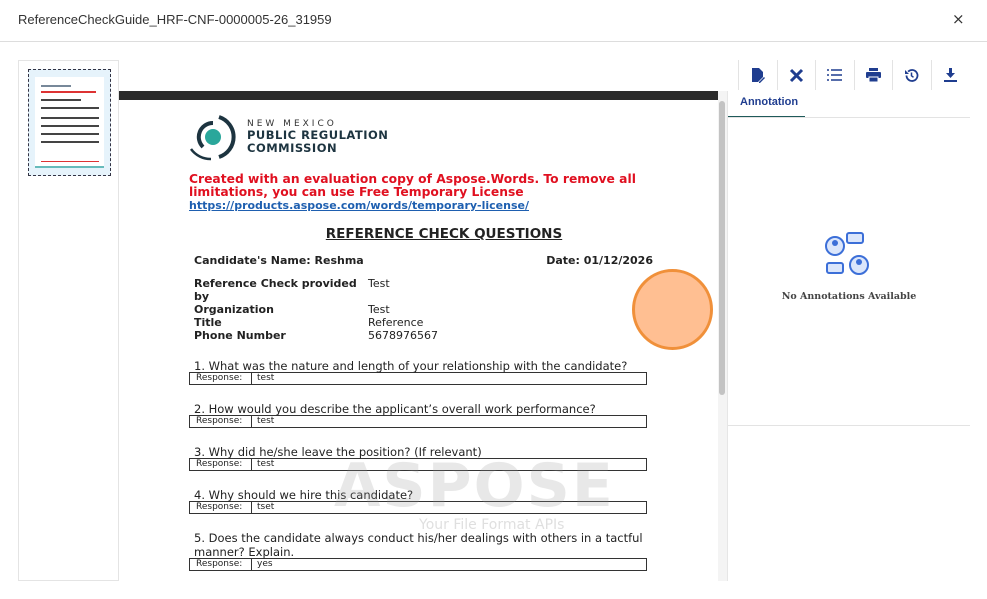 The height and width of the screenshot is (599, 987). Describe the element at coordinates (444, 234) in the screenshot. I see `document-heading: REFERENCE CHECK QUESTIONS` at that location.